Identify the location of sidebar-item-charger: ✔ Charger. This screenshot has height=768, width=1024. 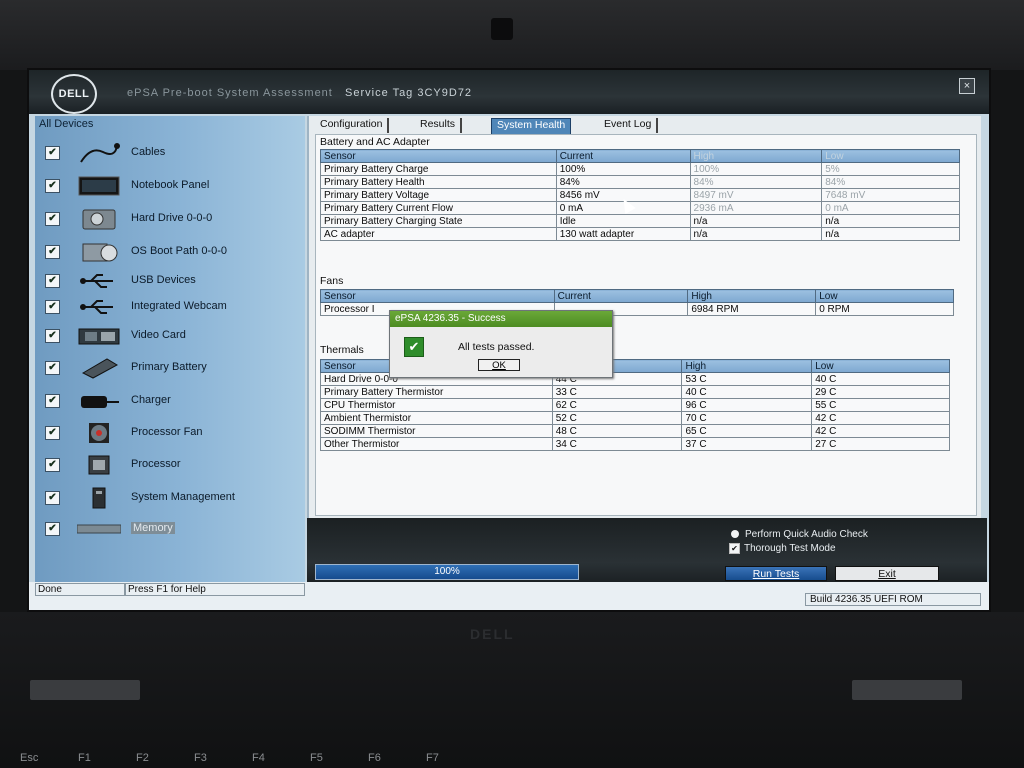
(172, 401).